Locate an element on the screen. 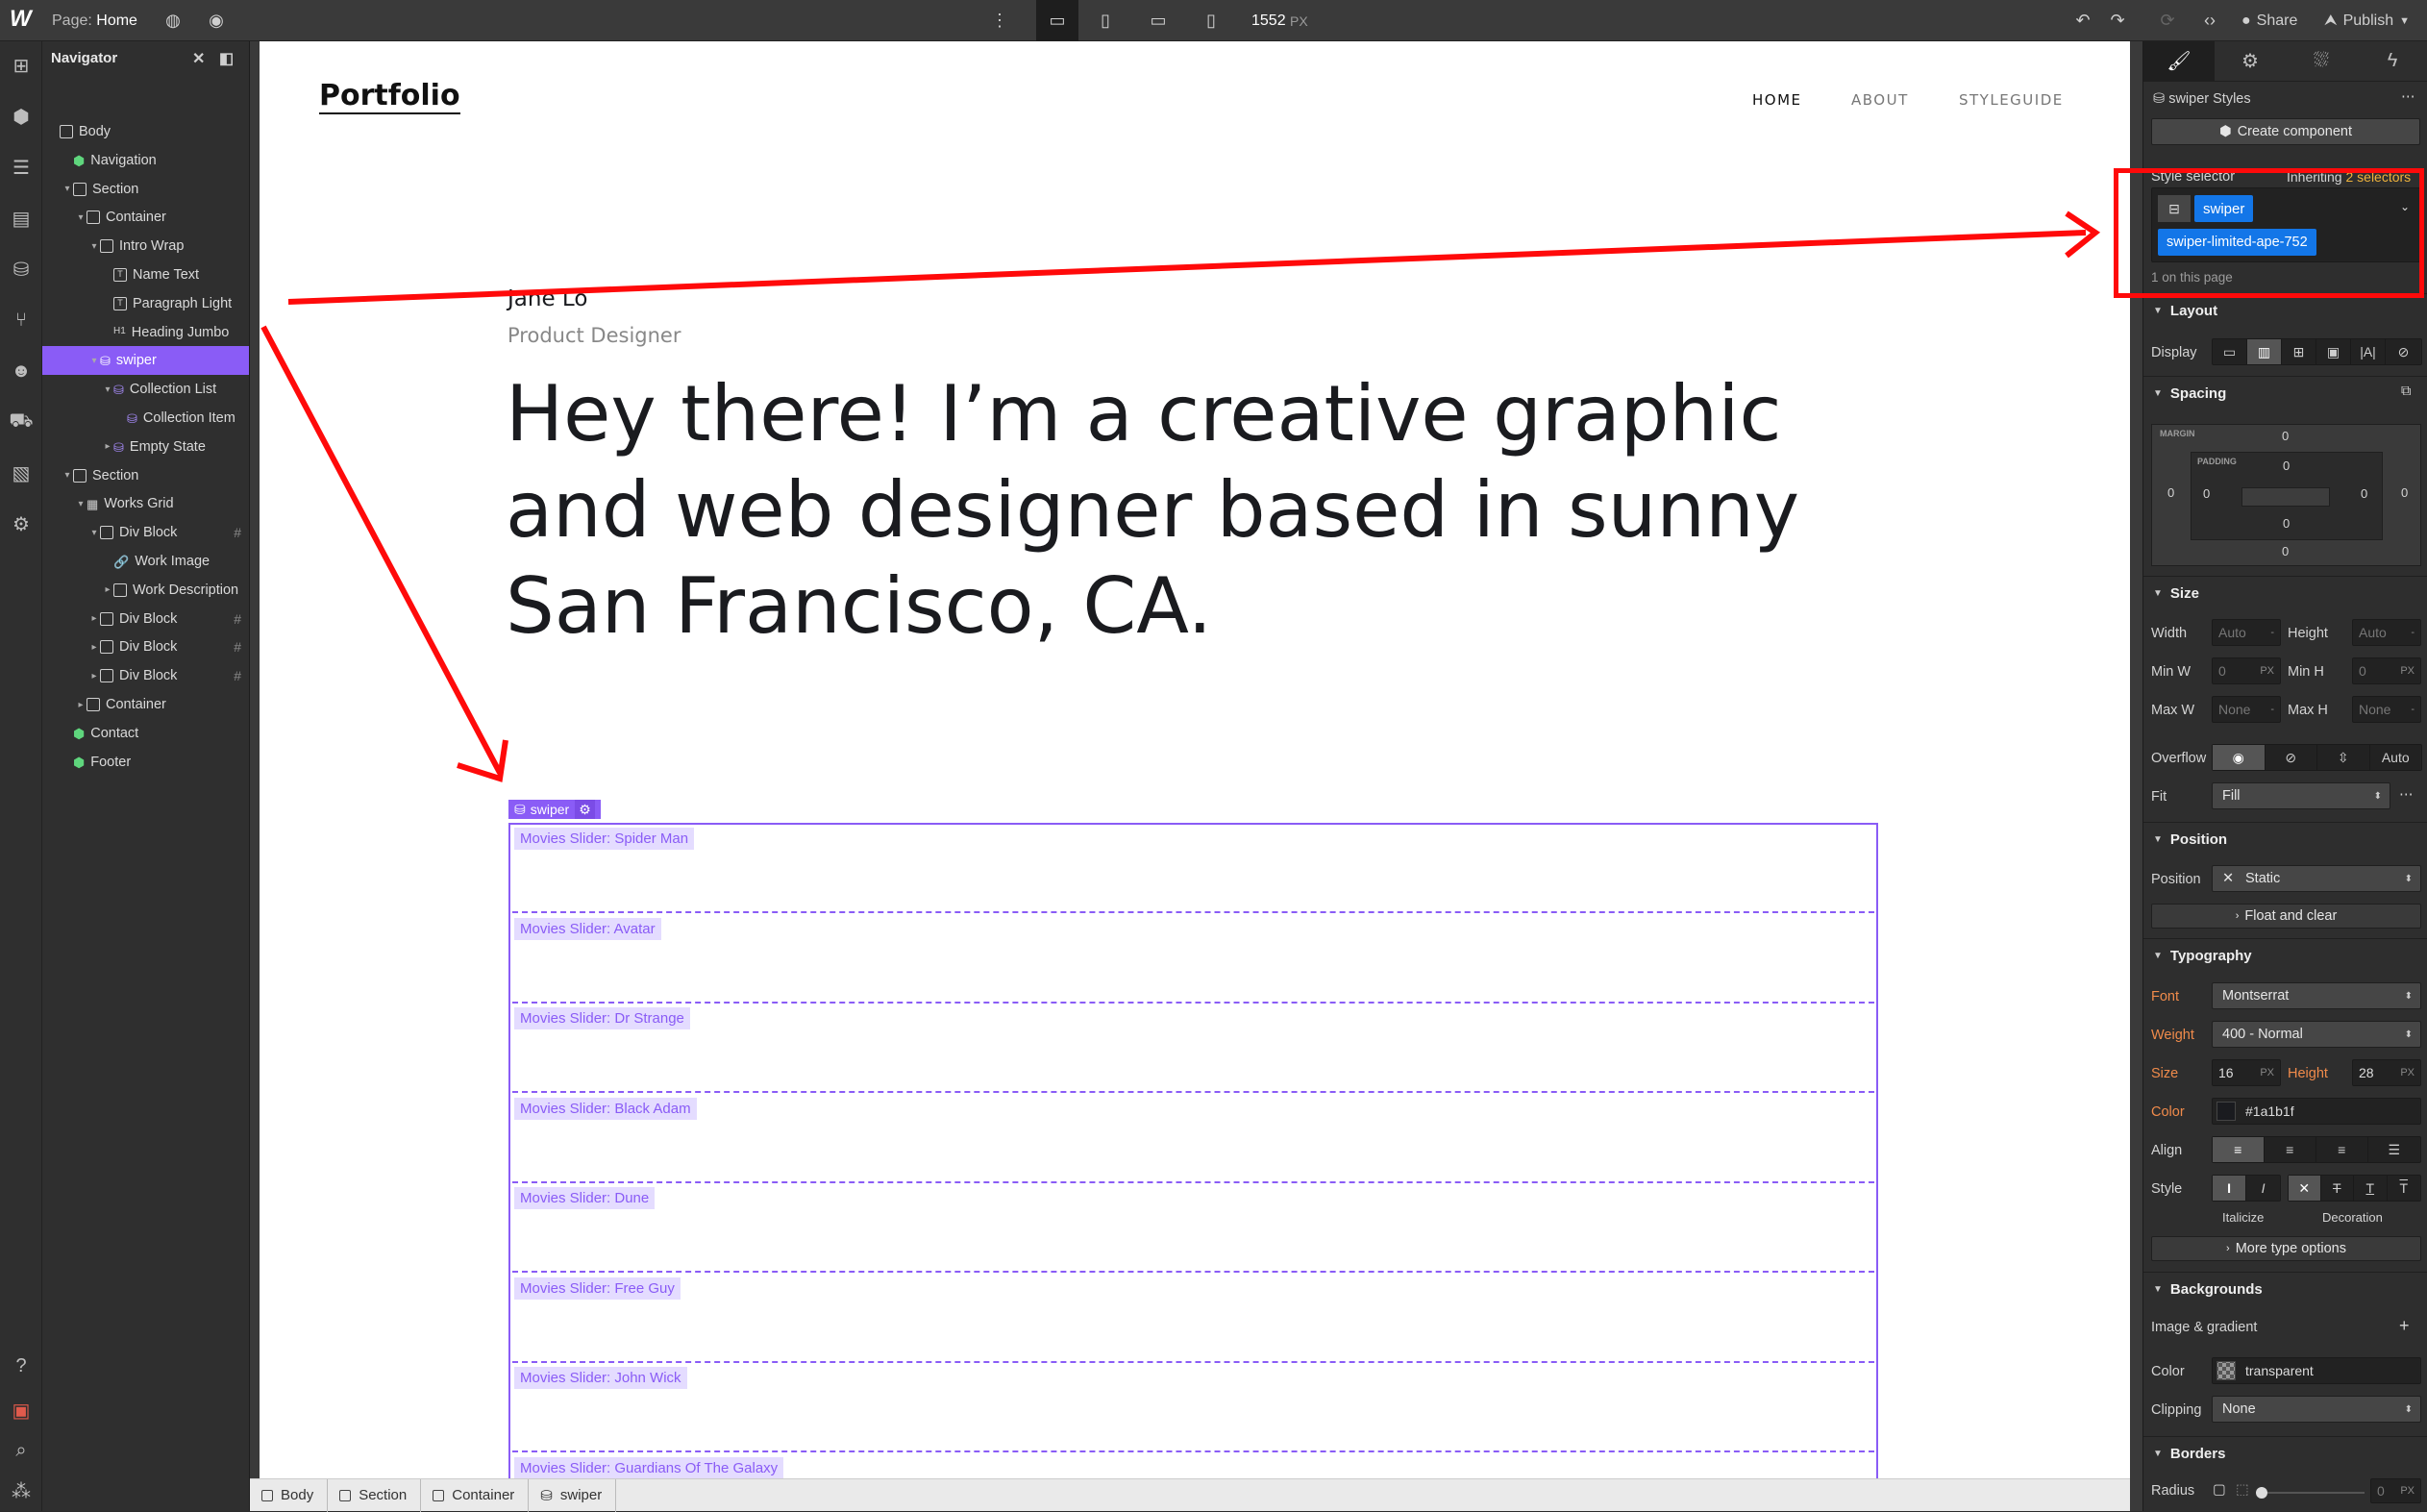 The width and height of the screenshot is (2427, 1512). radius-input: 0 PX is located at coordinates (2395, 1491).